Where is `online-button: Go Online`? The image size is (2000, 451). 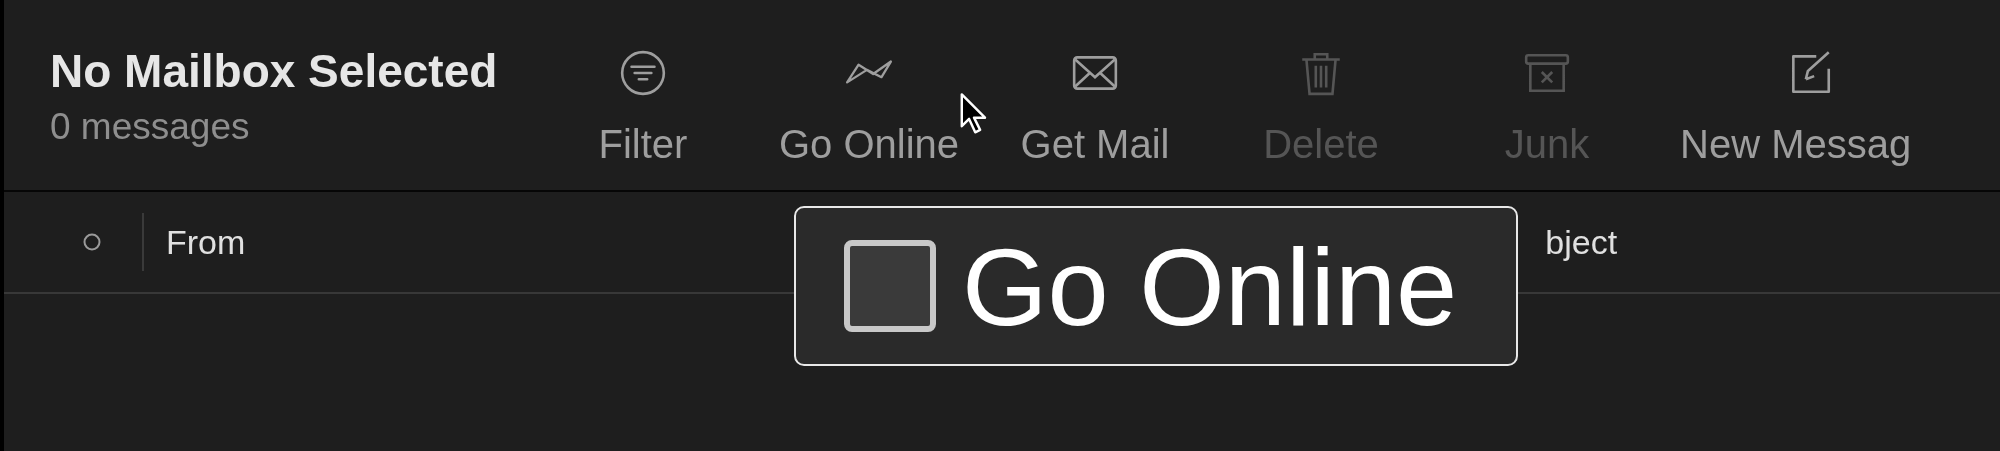
online-button: Go Online is located at coordinates (869, 95).